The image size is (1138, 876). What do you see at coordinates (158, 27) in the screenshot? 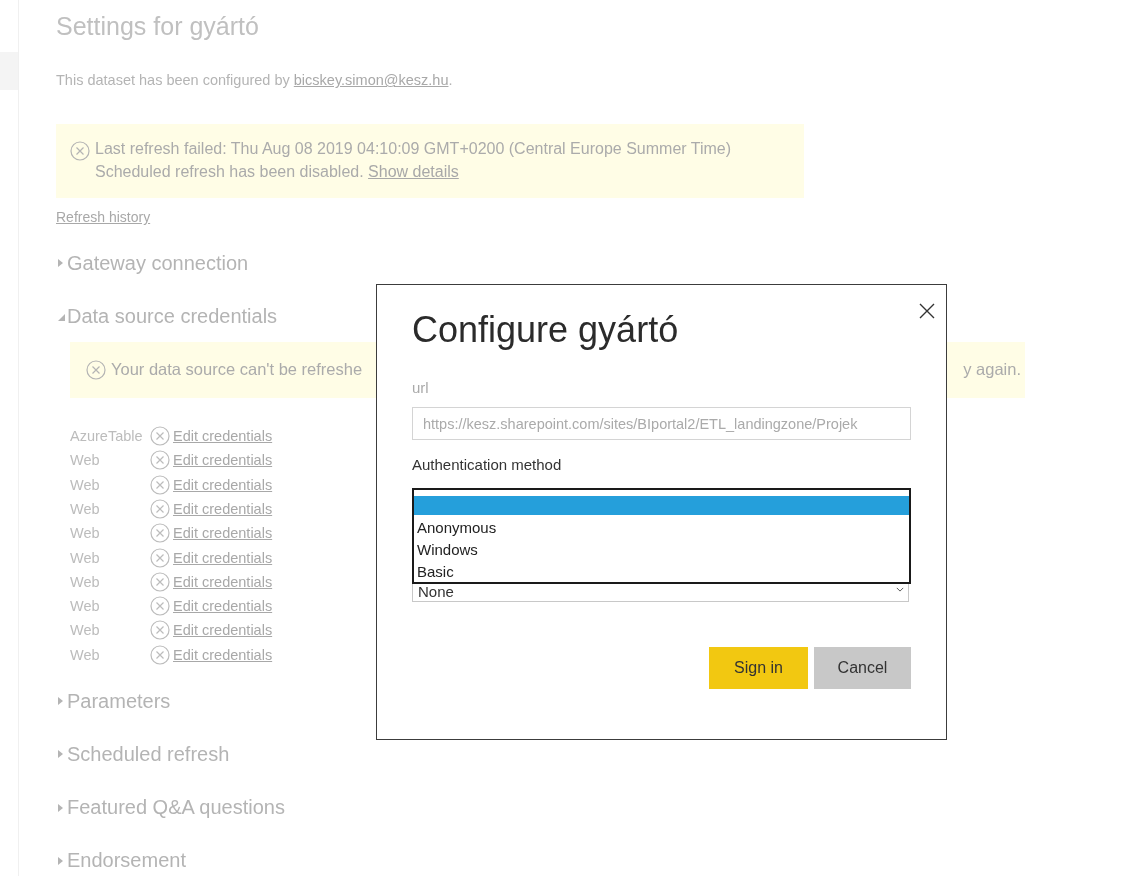
I see `page-title: Settings for gyártó` at bounding box center [158, 27].